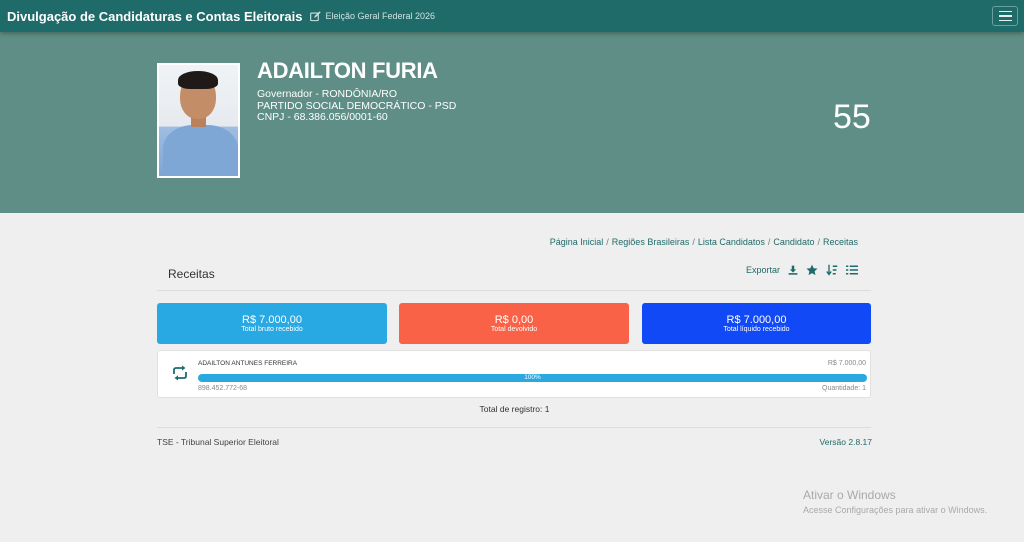 The height and width of the screenshot is (542, 1024). I want to click on candidate-number: 55, so click(852, 117).